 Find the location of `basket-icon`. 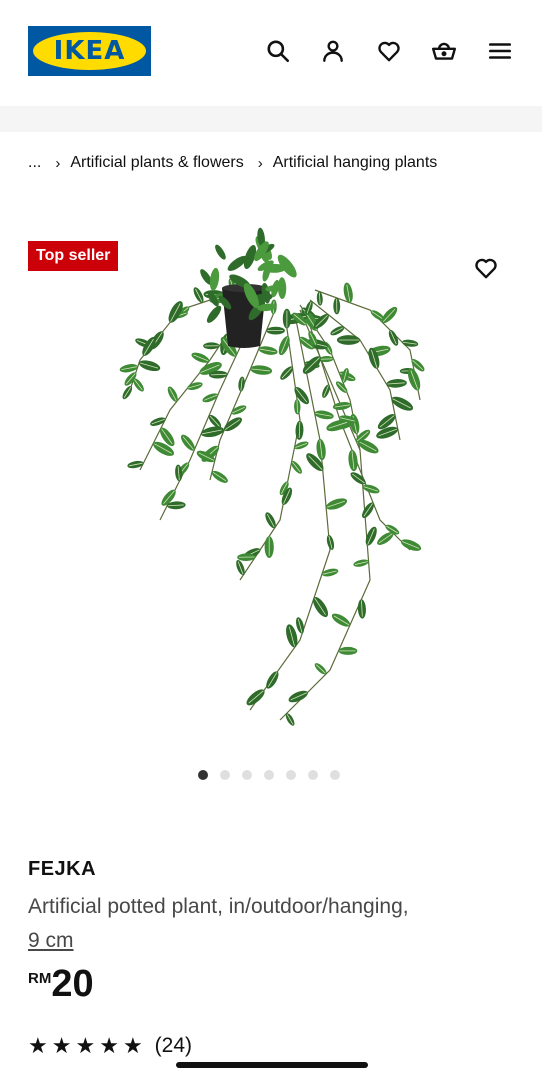

basket-icon is located at coordinates (444, 51).